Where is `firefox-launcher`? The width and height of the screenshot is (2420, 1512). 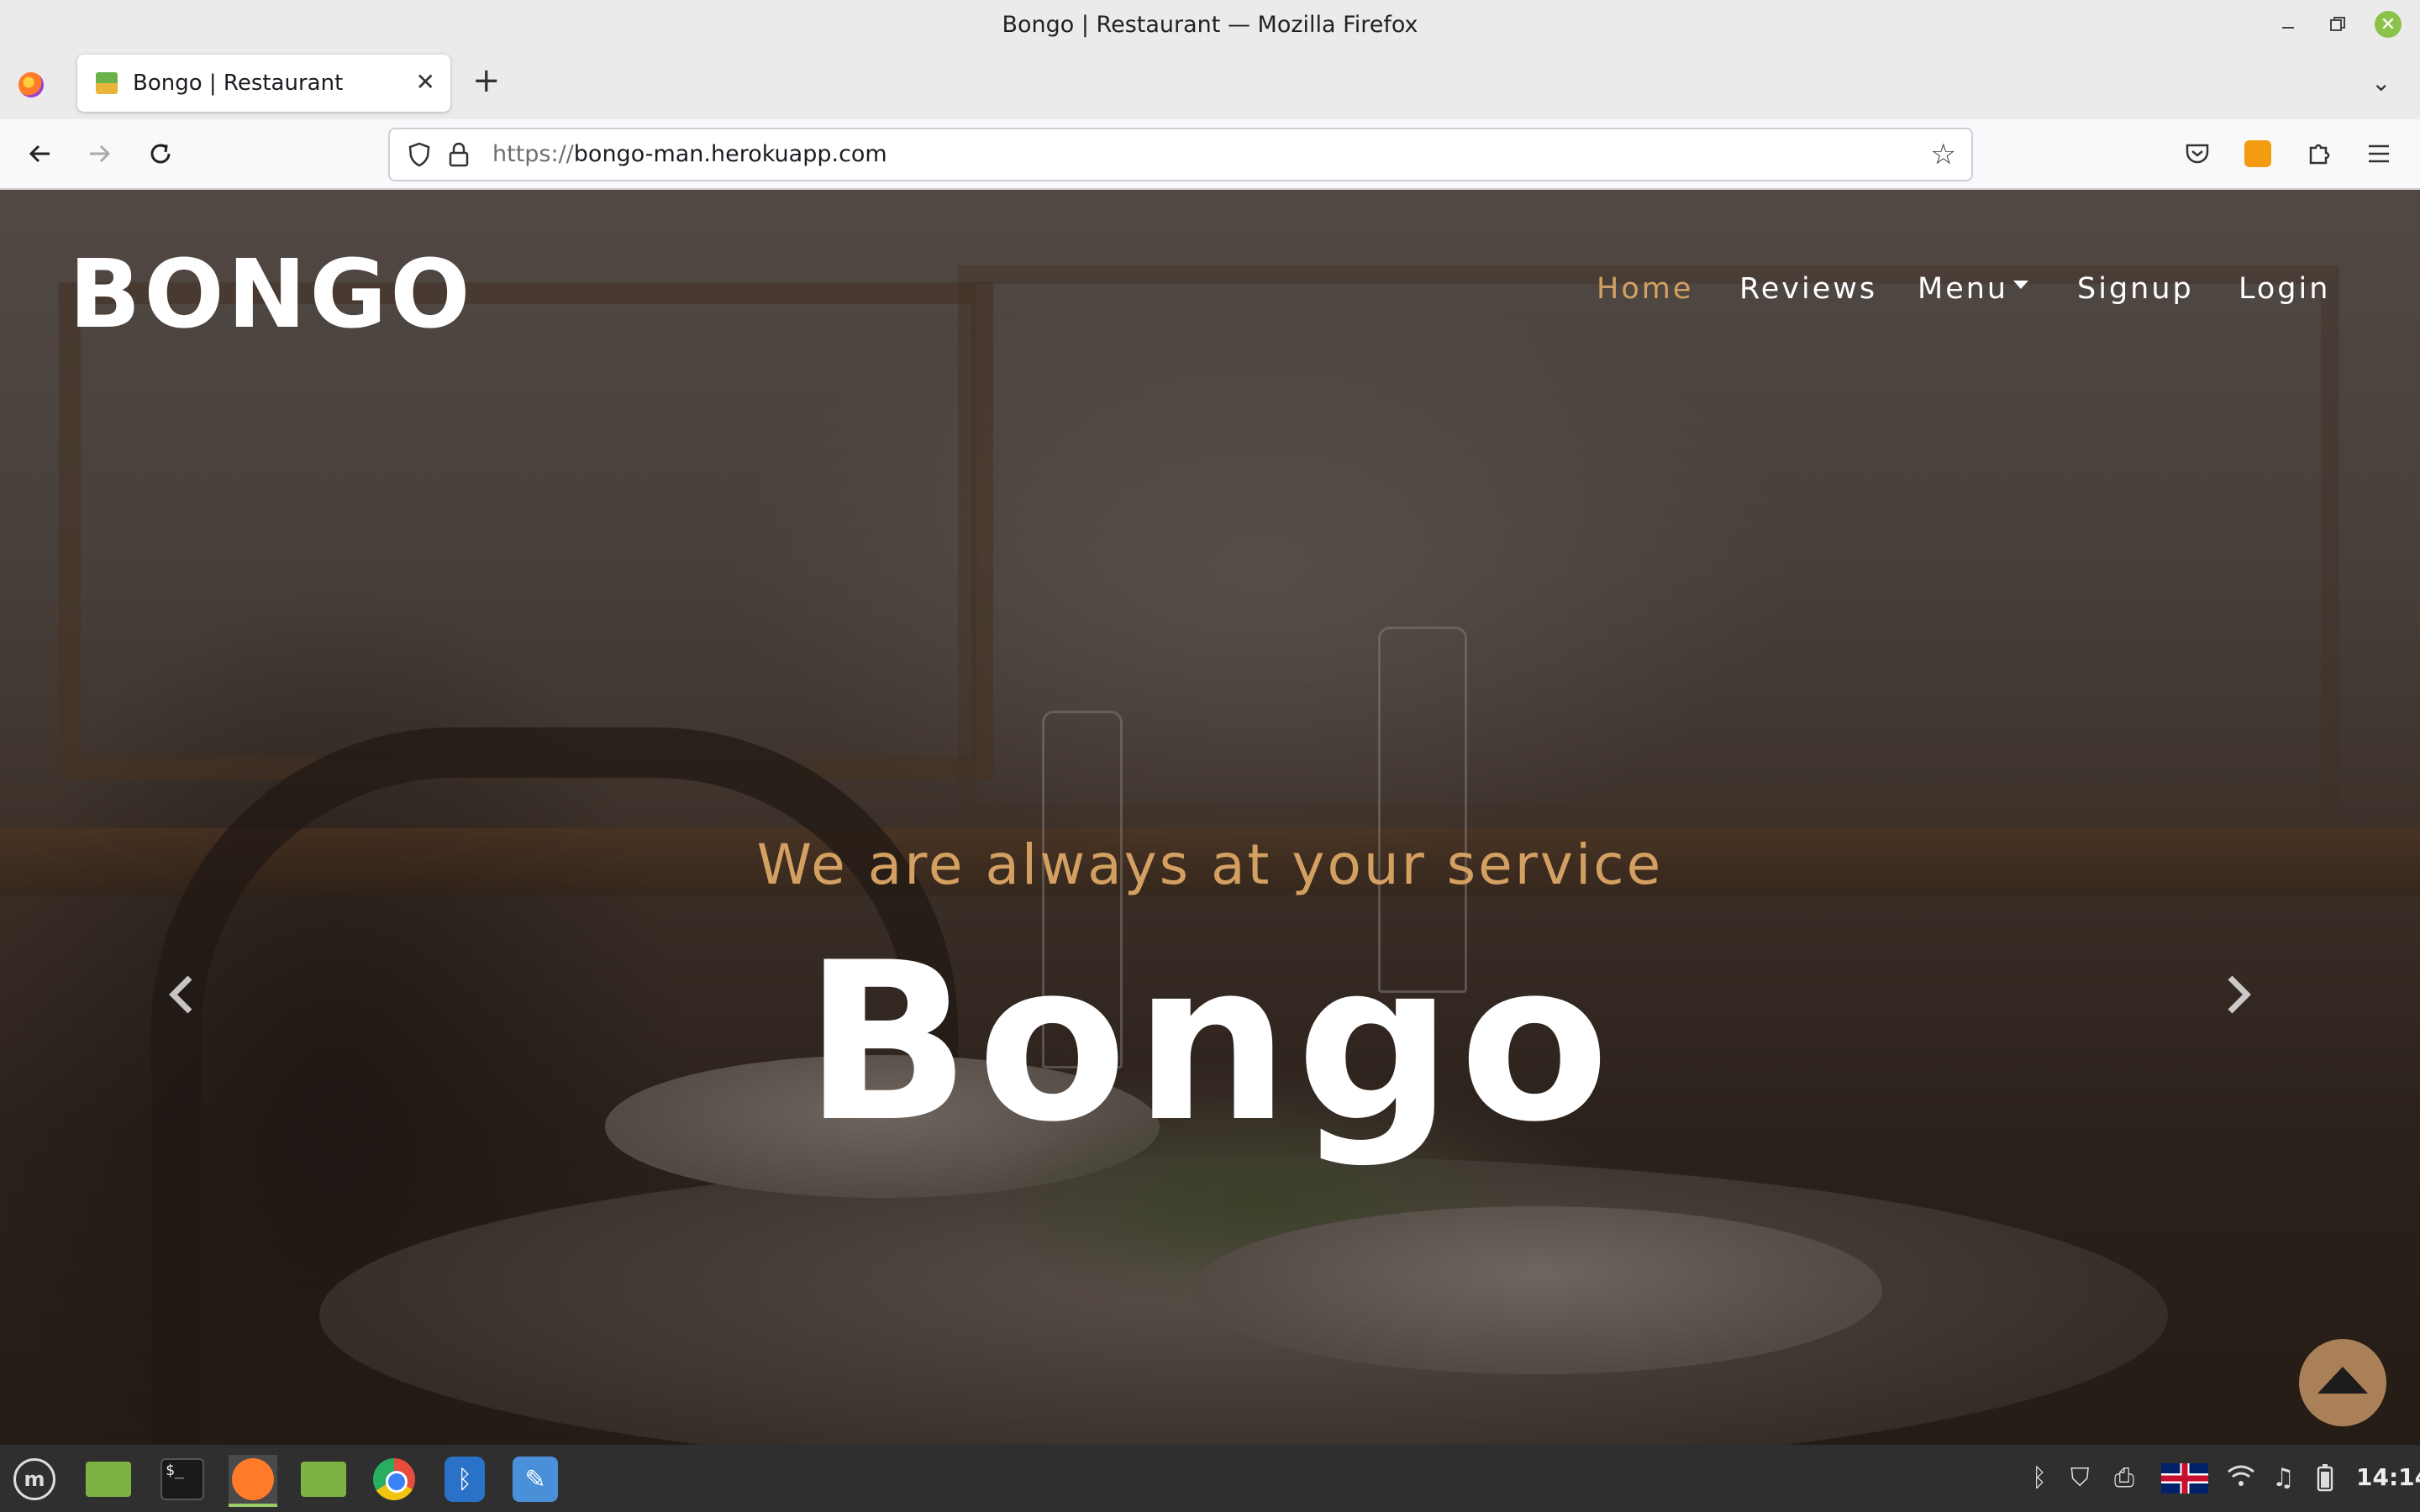 firefox-launcher is located at coordinates (253, 1481).